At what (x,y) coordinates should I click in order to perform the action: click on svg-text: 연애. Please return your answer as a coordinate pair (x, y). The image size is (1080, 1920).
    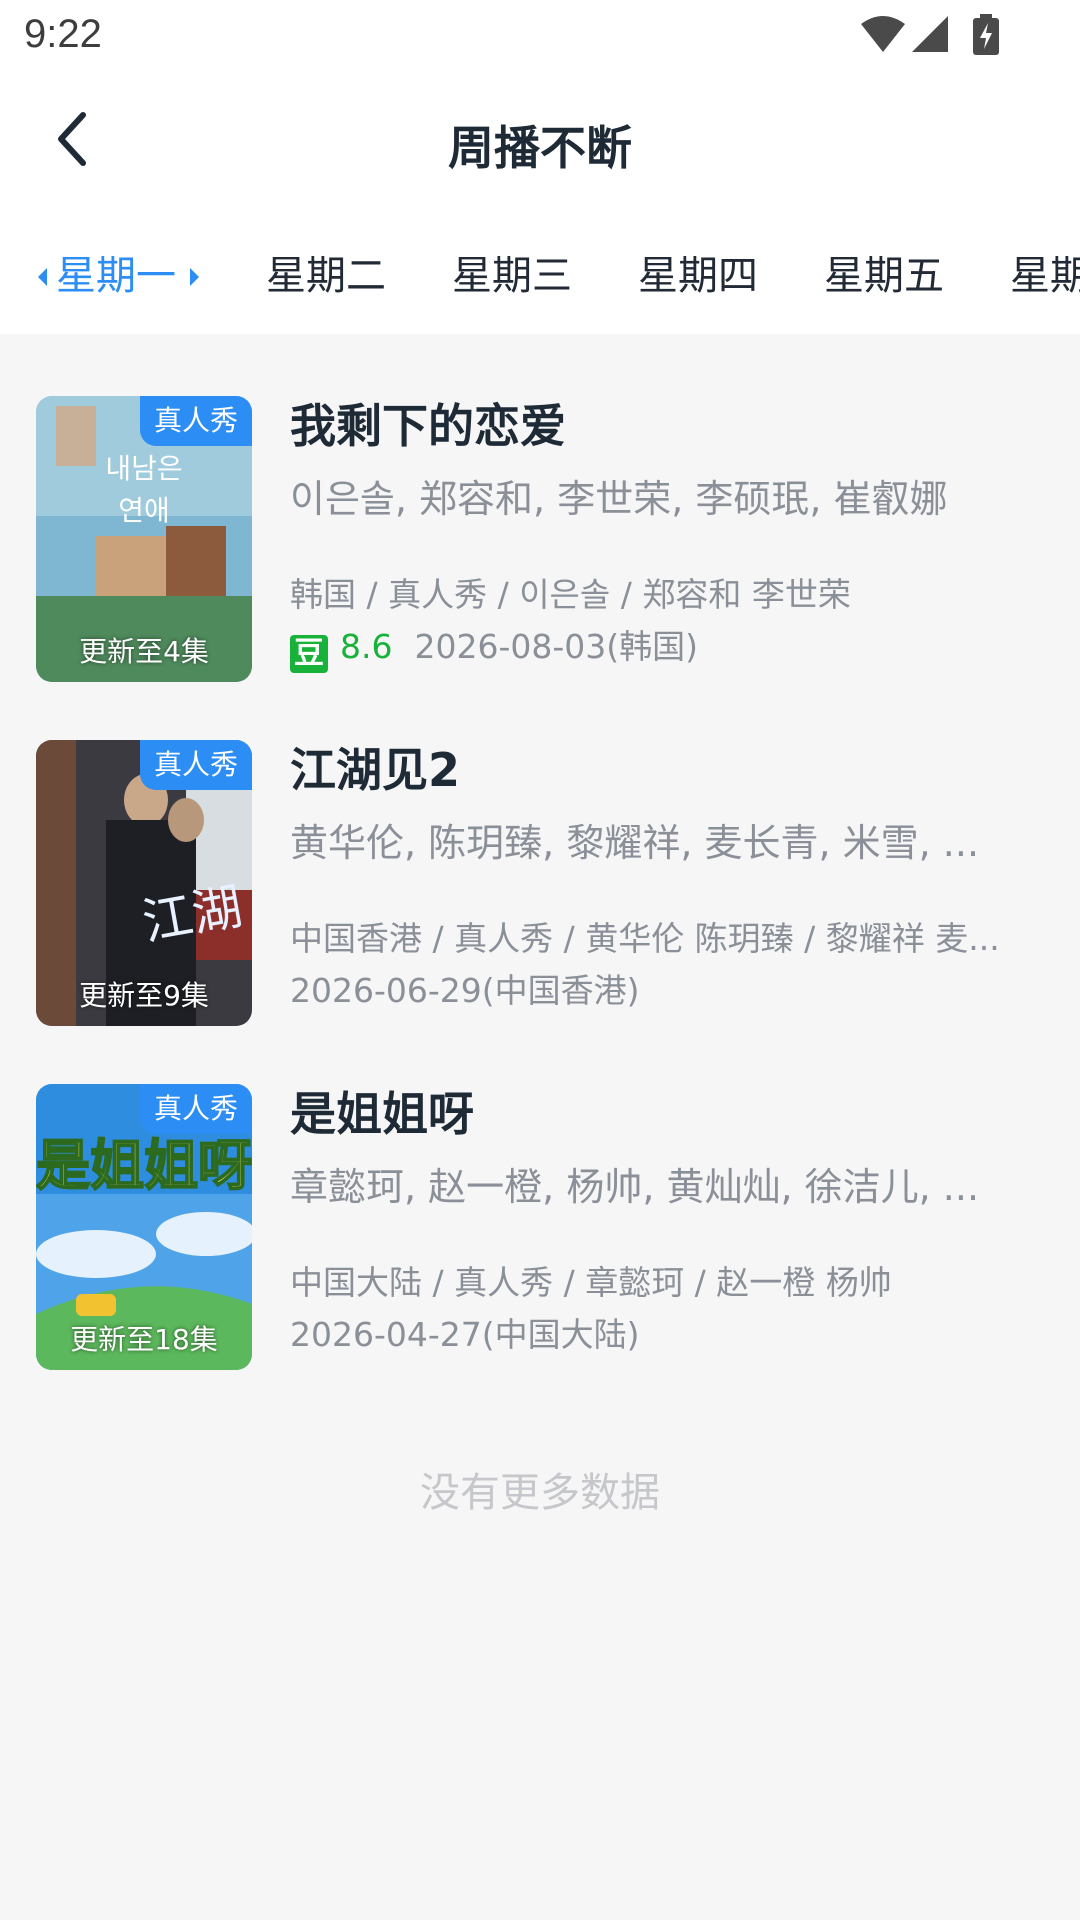
    Looking at the image, I should click on (144, 510).